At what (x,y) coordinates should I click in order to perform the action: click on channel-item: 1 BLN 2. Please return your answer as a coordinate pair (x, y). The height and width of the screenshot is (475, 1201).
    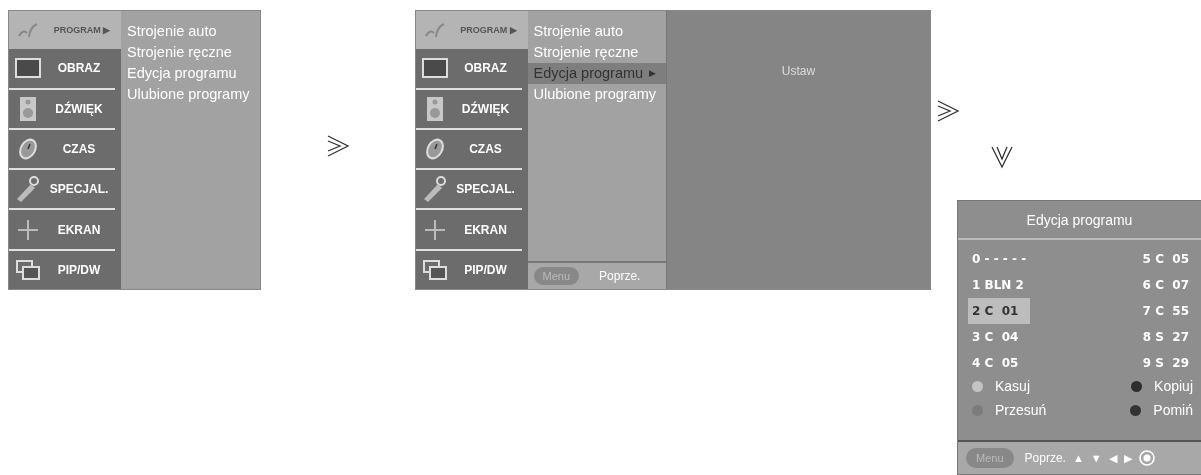
    Looking at the image, I should click on (998, 285).